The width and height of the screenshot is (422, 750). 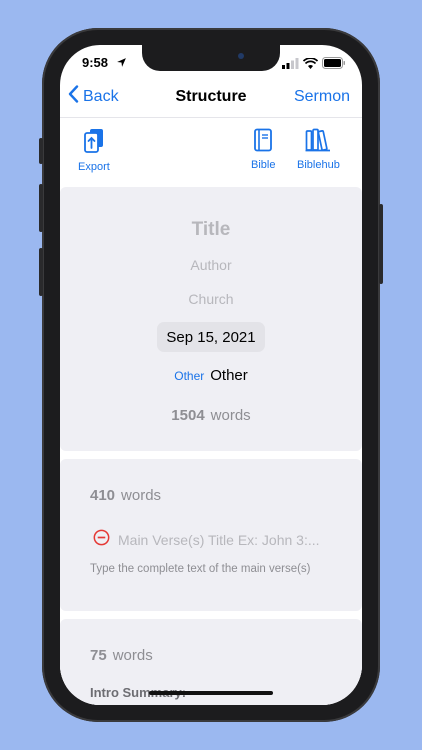 I want to click on church-field: Church, so click(x=211, y=299).